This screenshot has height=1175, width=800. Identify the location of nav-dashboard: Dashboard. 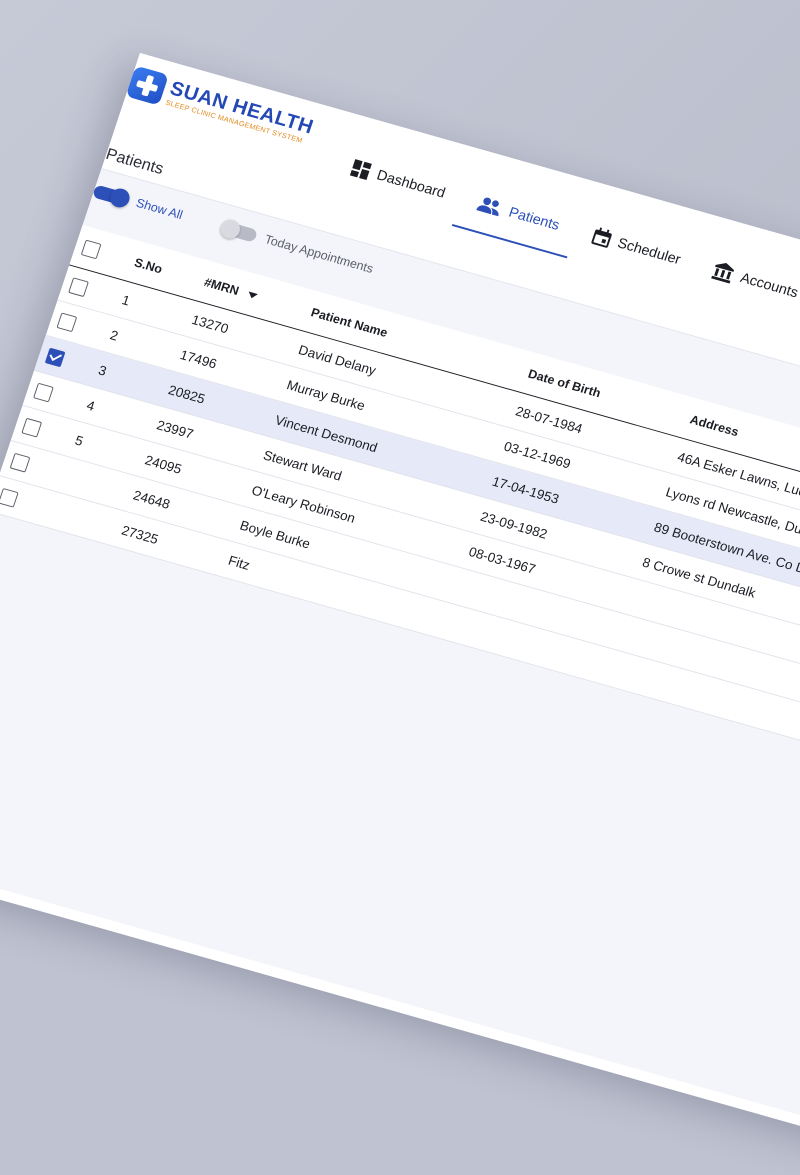
(398, 180).